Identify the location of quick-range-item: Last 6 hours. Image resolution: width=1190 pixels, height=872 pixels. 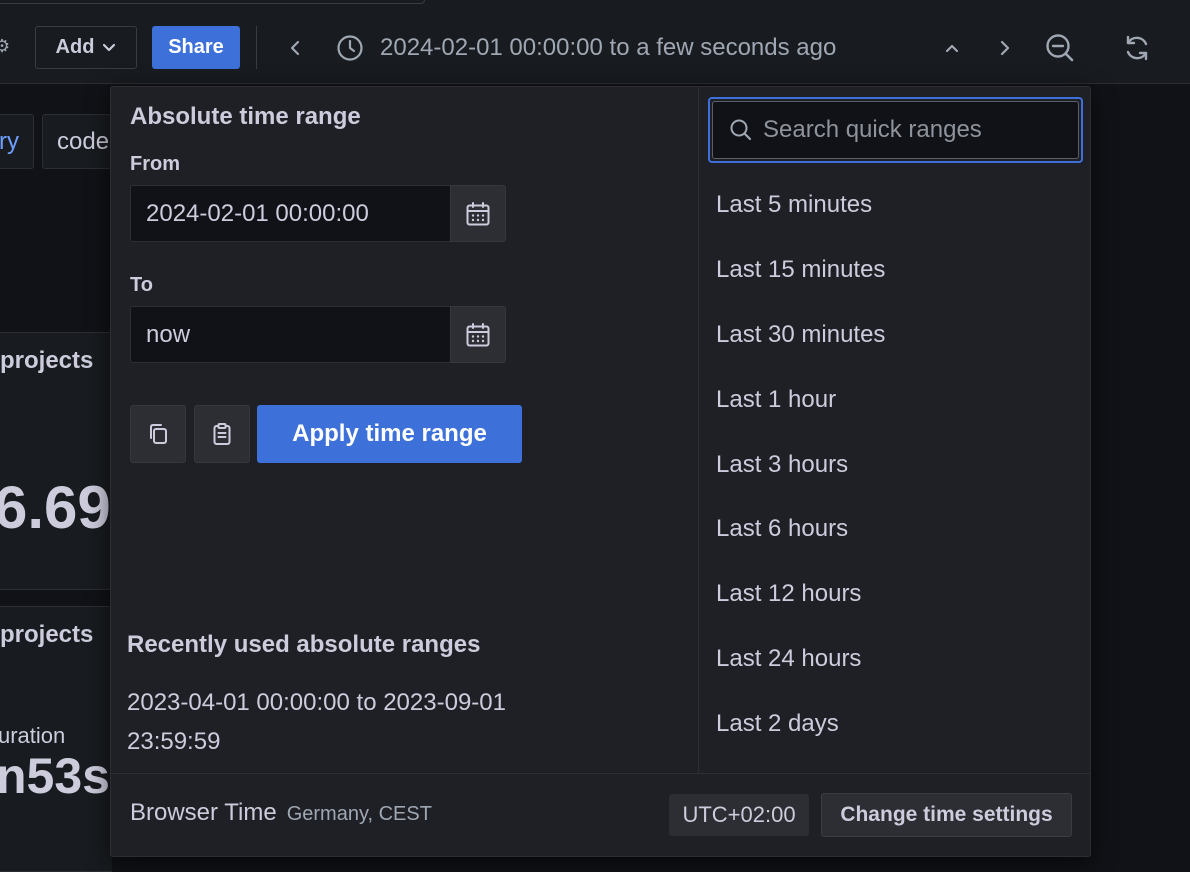
(782, 529).